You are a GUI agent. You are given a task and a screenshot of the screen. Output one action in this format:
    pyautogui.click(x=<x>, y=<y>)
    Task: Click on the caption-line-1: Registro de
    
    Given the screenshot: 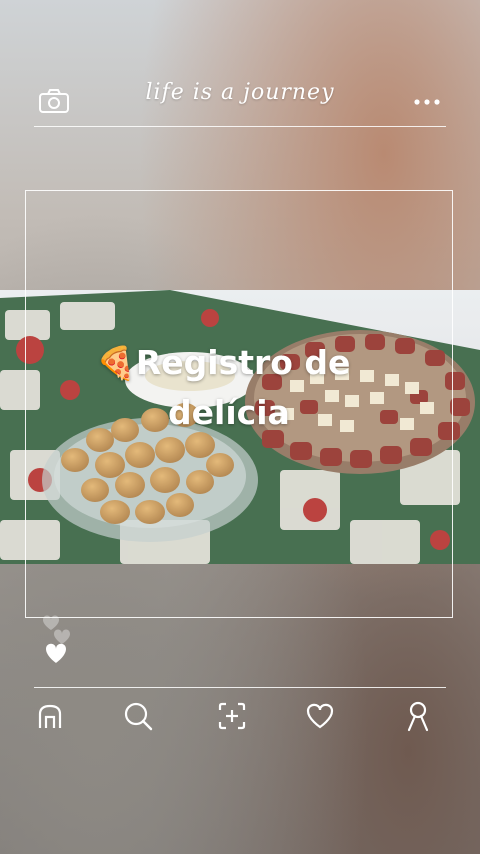 What is the action you would take?
    pyautogui.click(x=243, y=362)
    